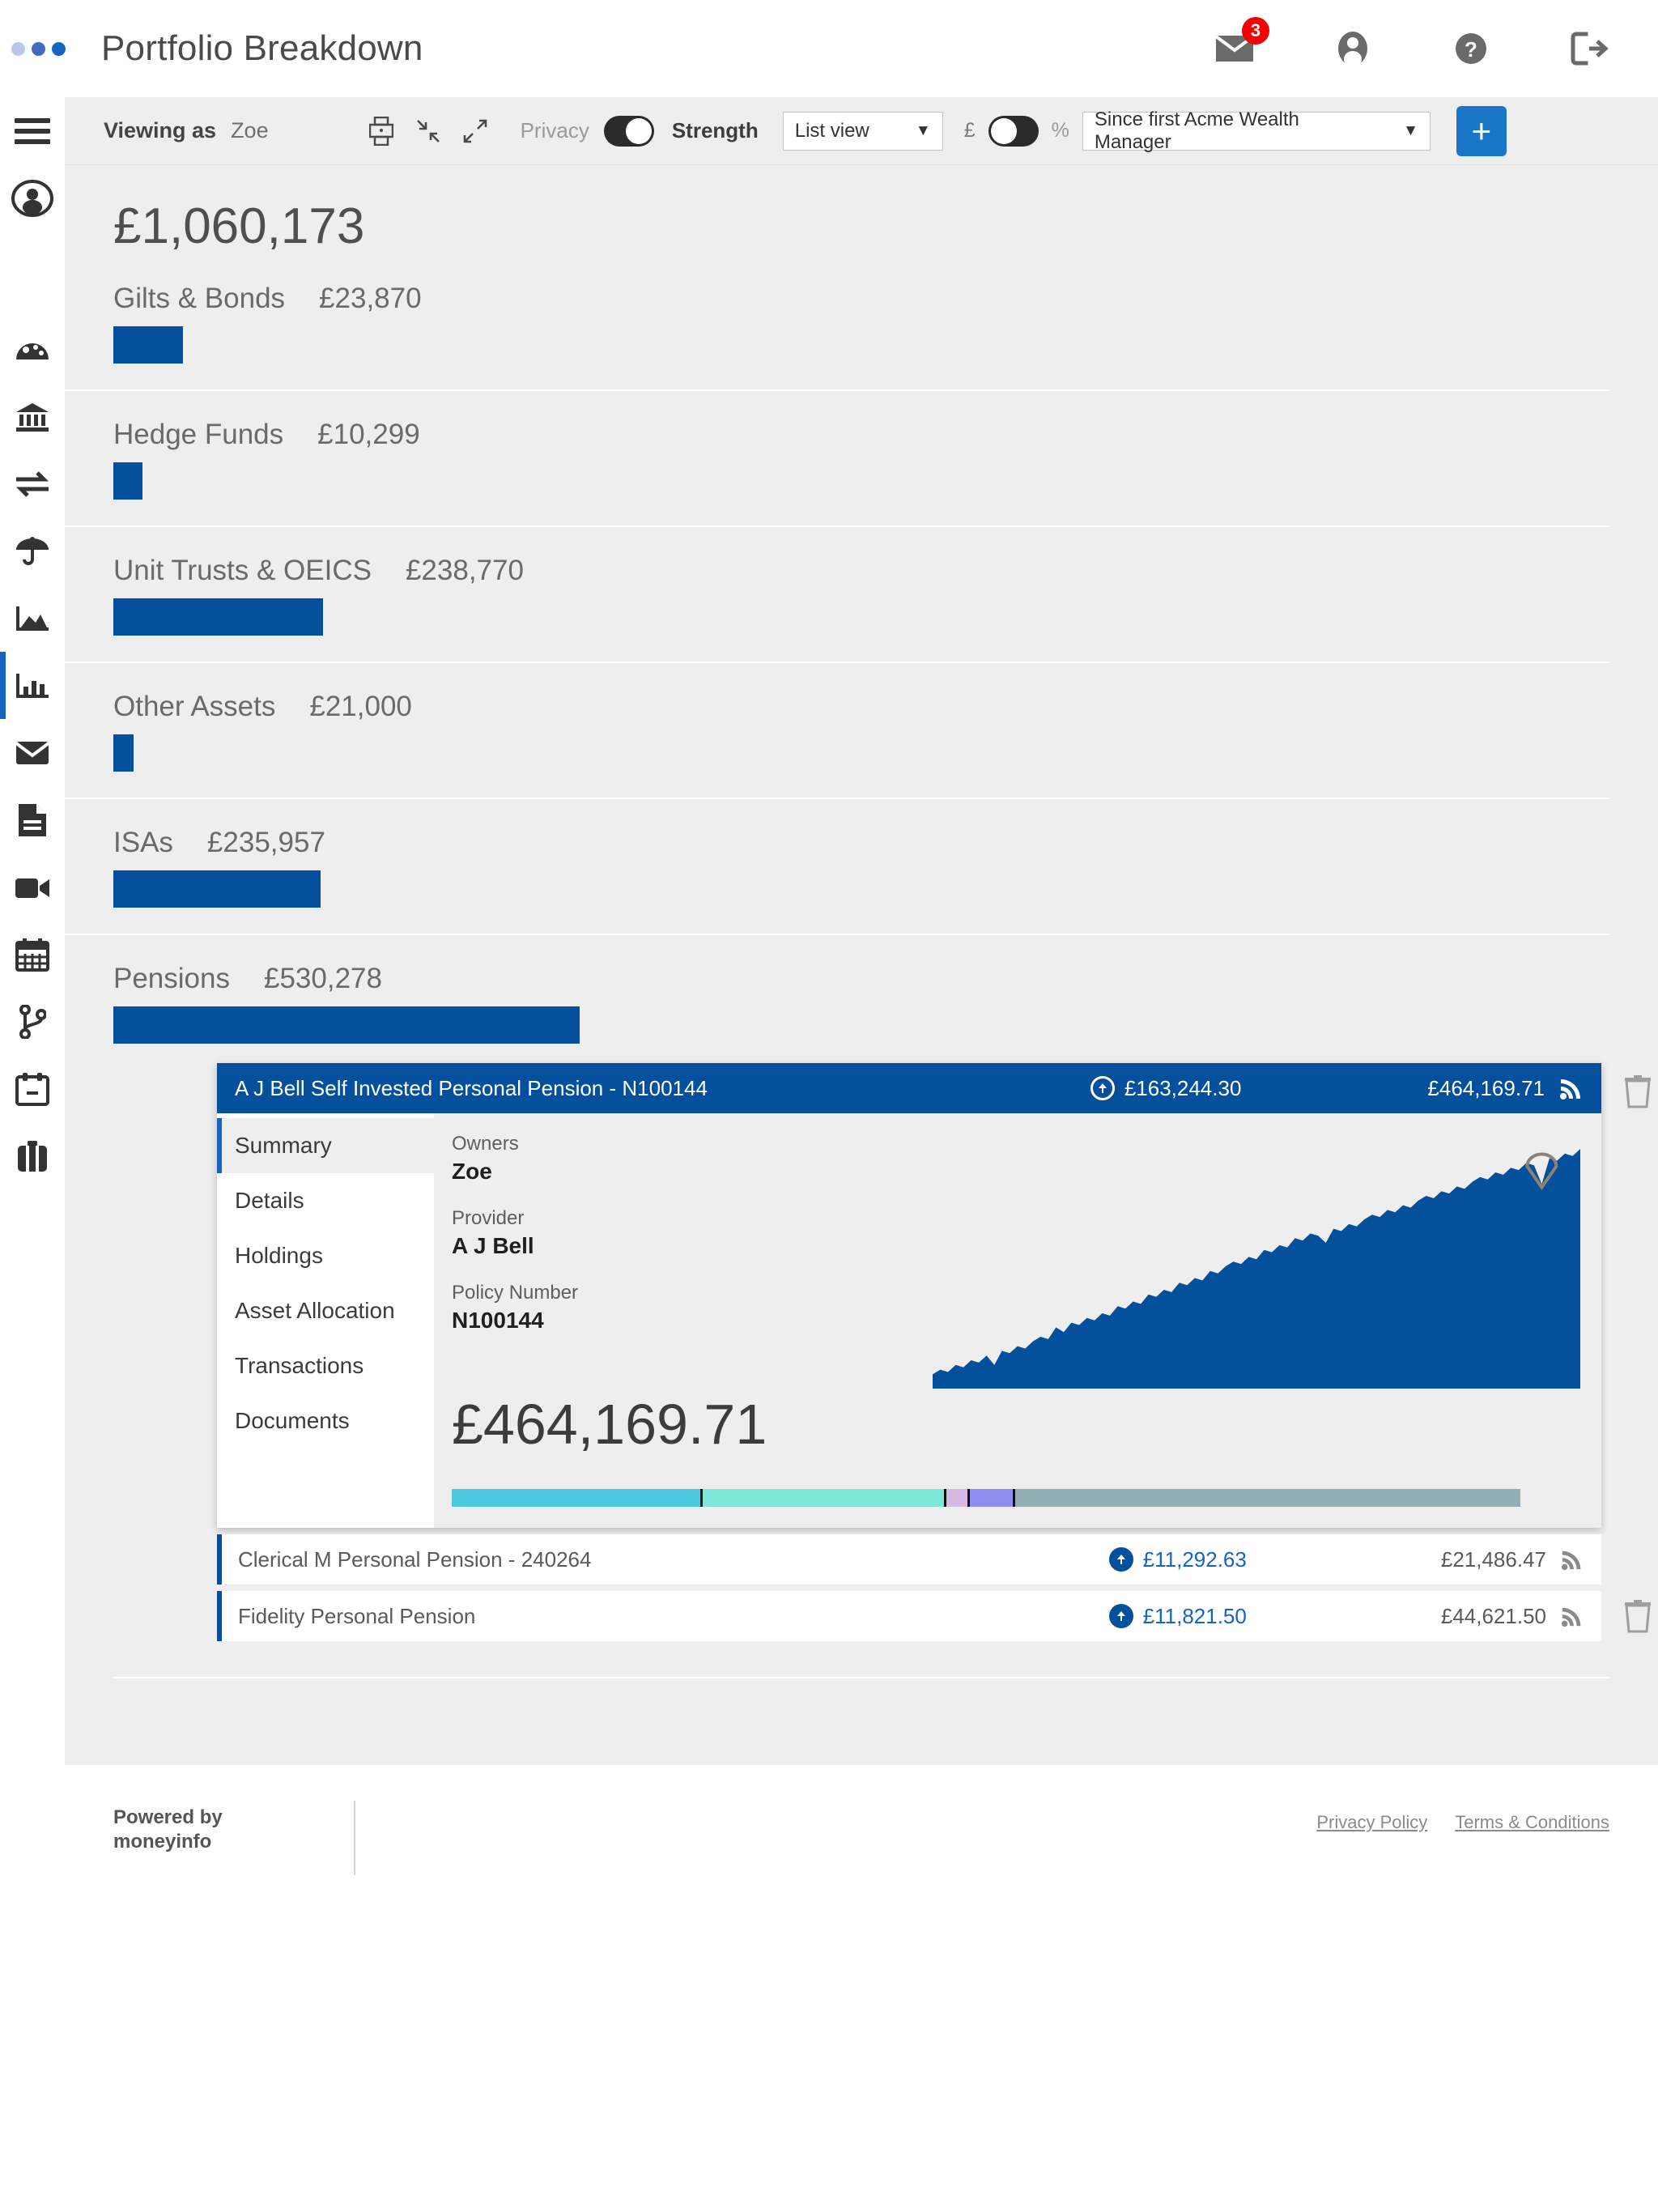  I want to click on tab-holdings: Holdings, so click(325, 1255).